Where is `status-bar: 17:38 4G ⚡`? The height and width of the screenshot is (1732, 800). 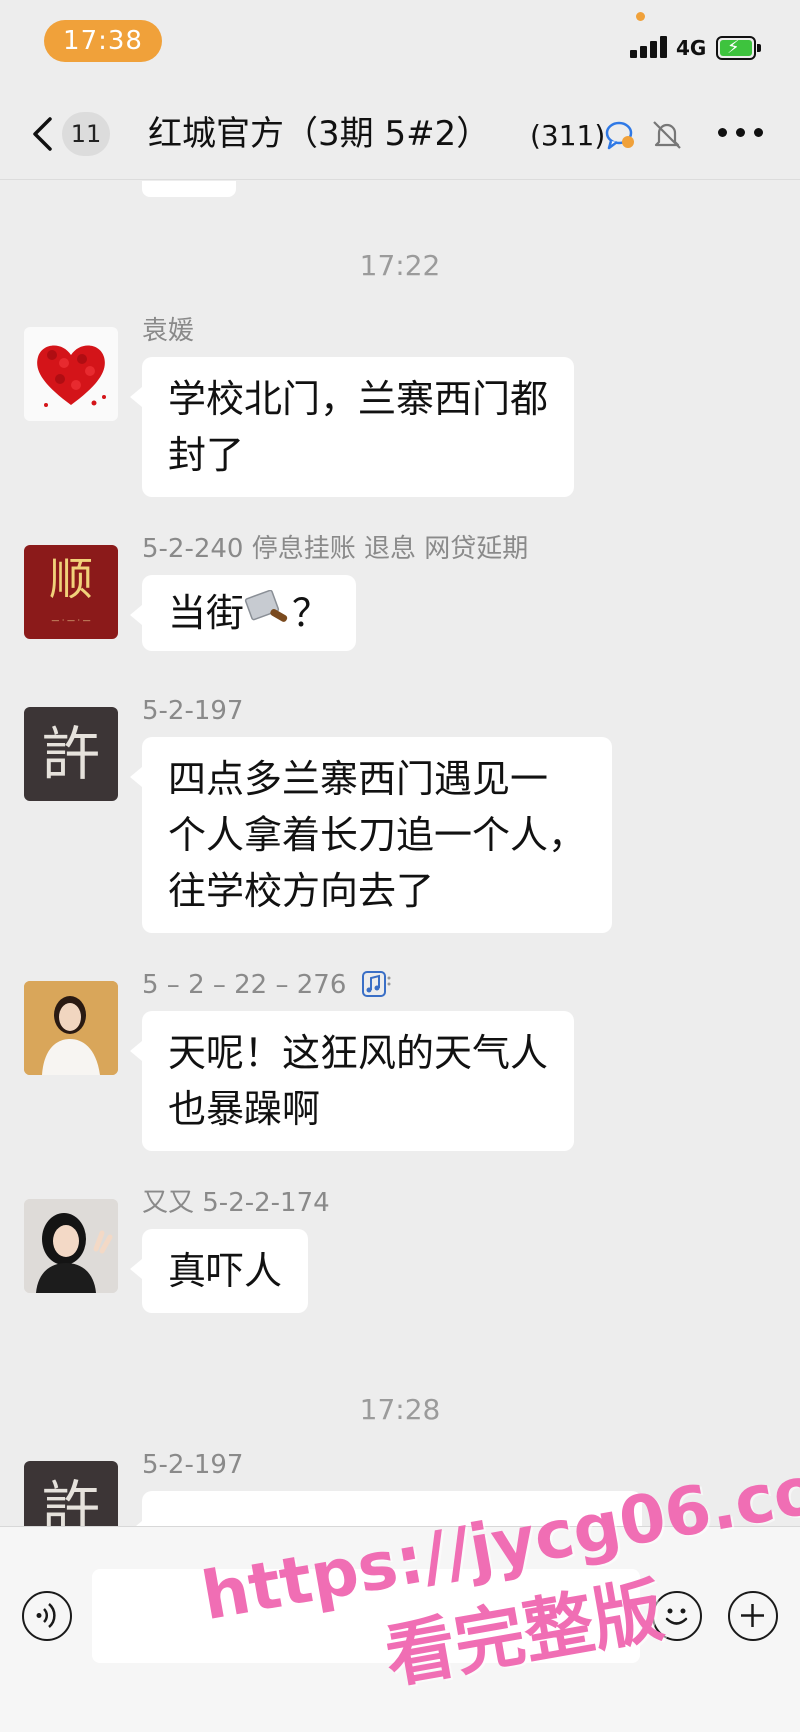 status-bar: 17:38 4G ⚡ is located at coordinates (400, 44).